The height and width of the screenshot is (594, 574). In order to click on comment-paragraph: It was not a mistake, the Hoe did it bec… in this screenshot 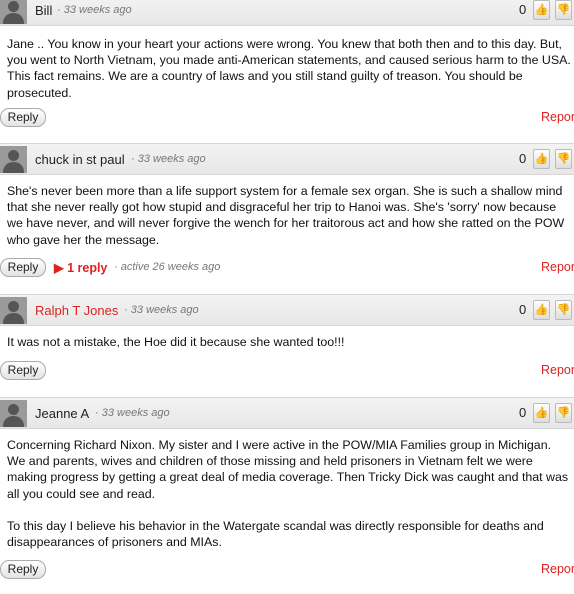, I will do `click(176, 342)`.